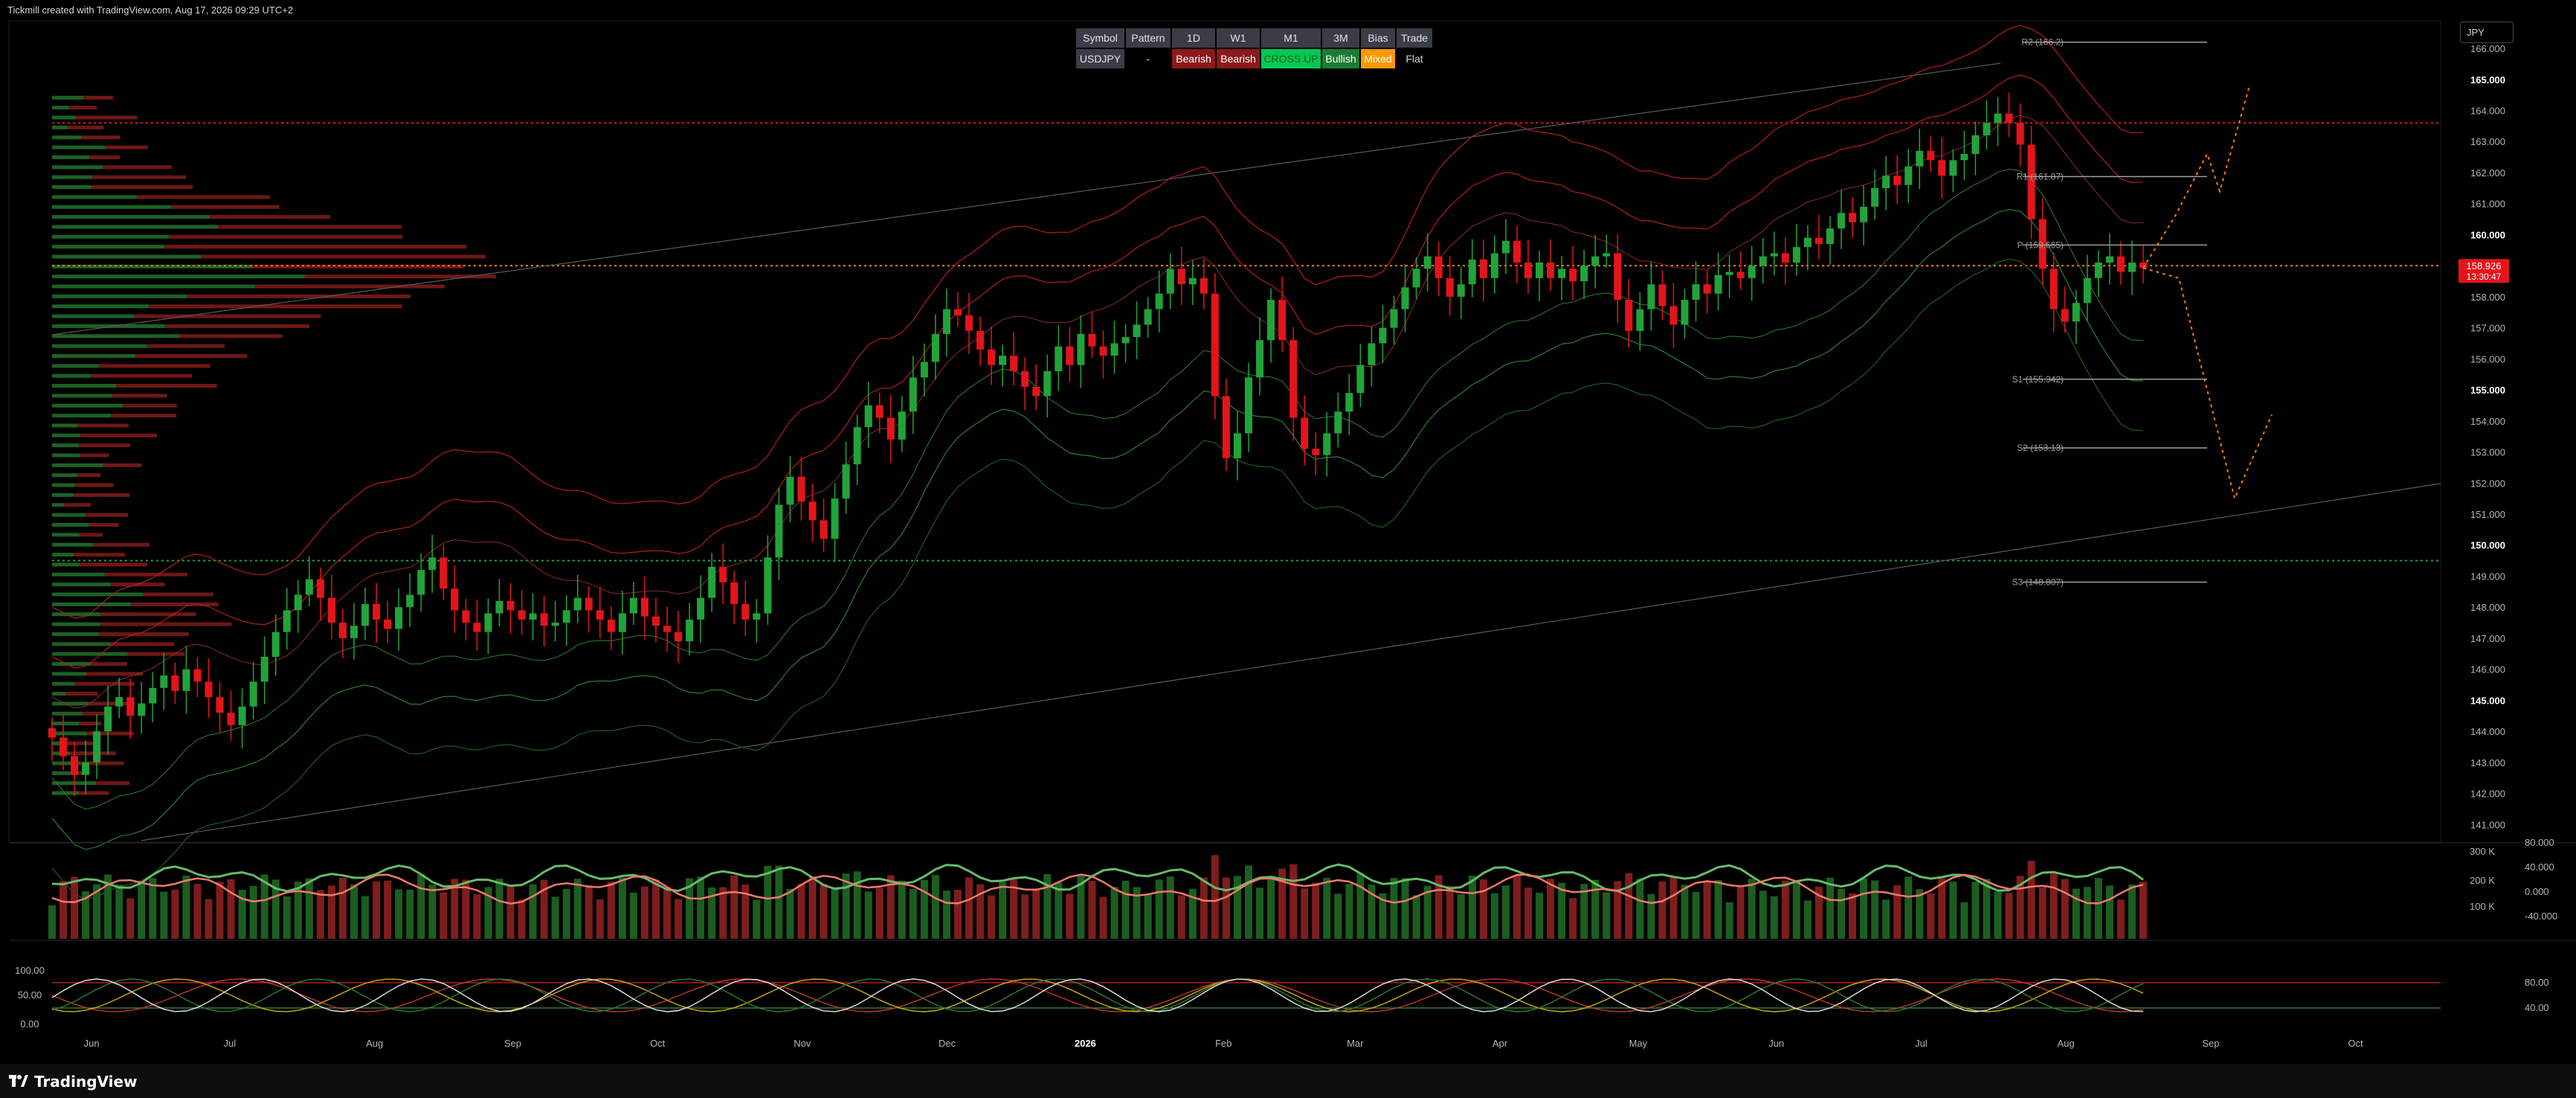  I want to click on last-price-text: 158.926, so click(2484, 266).